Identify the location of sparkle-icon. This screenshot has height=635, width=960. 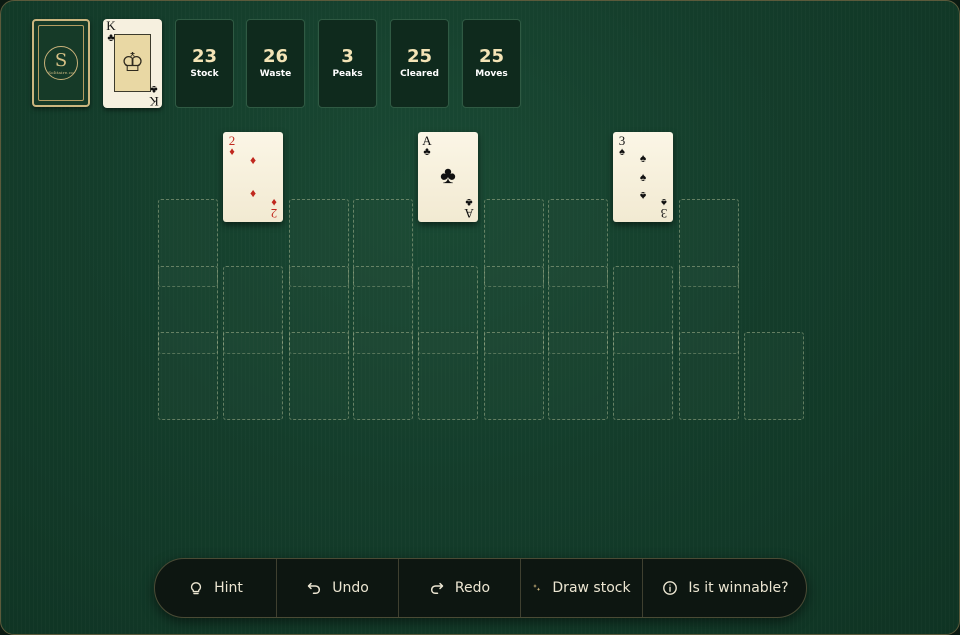
(537, 588).